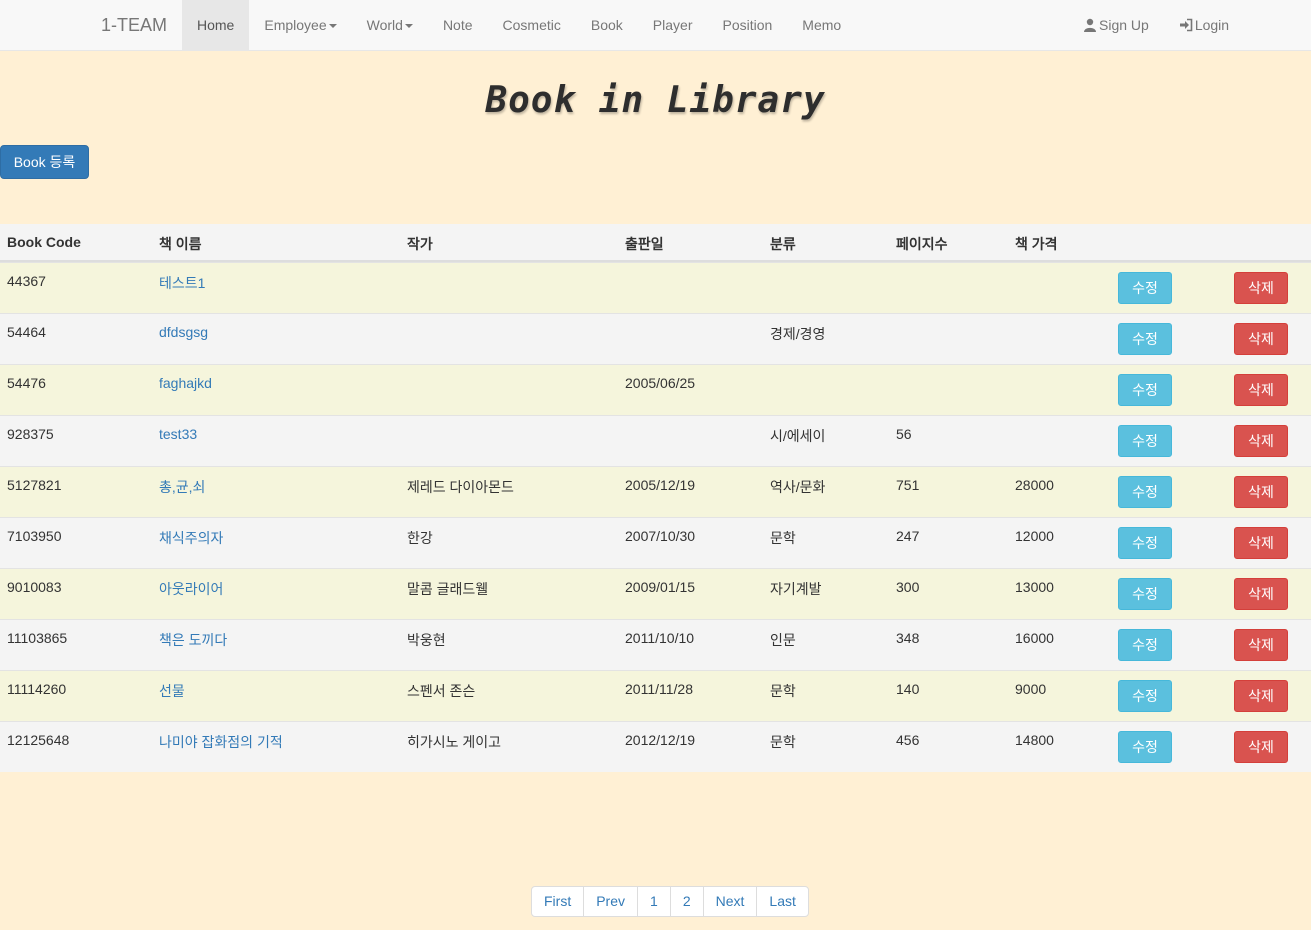 Image resolution: width=1311 pixels, height=930 pixels. I want to click on nav-player: Player, so click(673, 25).